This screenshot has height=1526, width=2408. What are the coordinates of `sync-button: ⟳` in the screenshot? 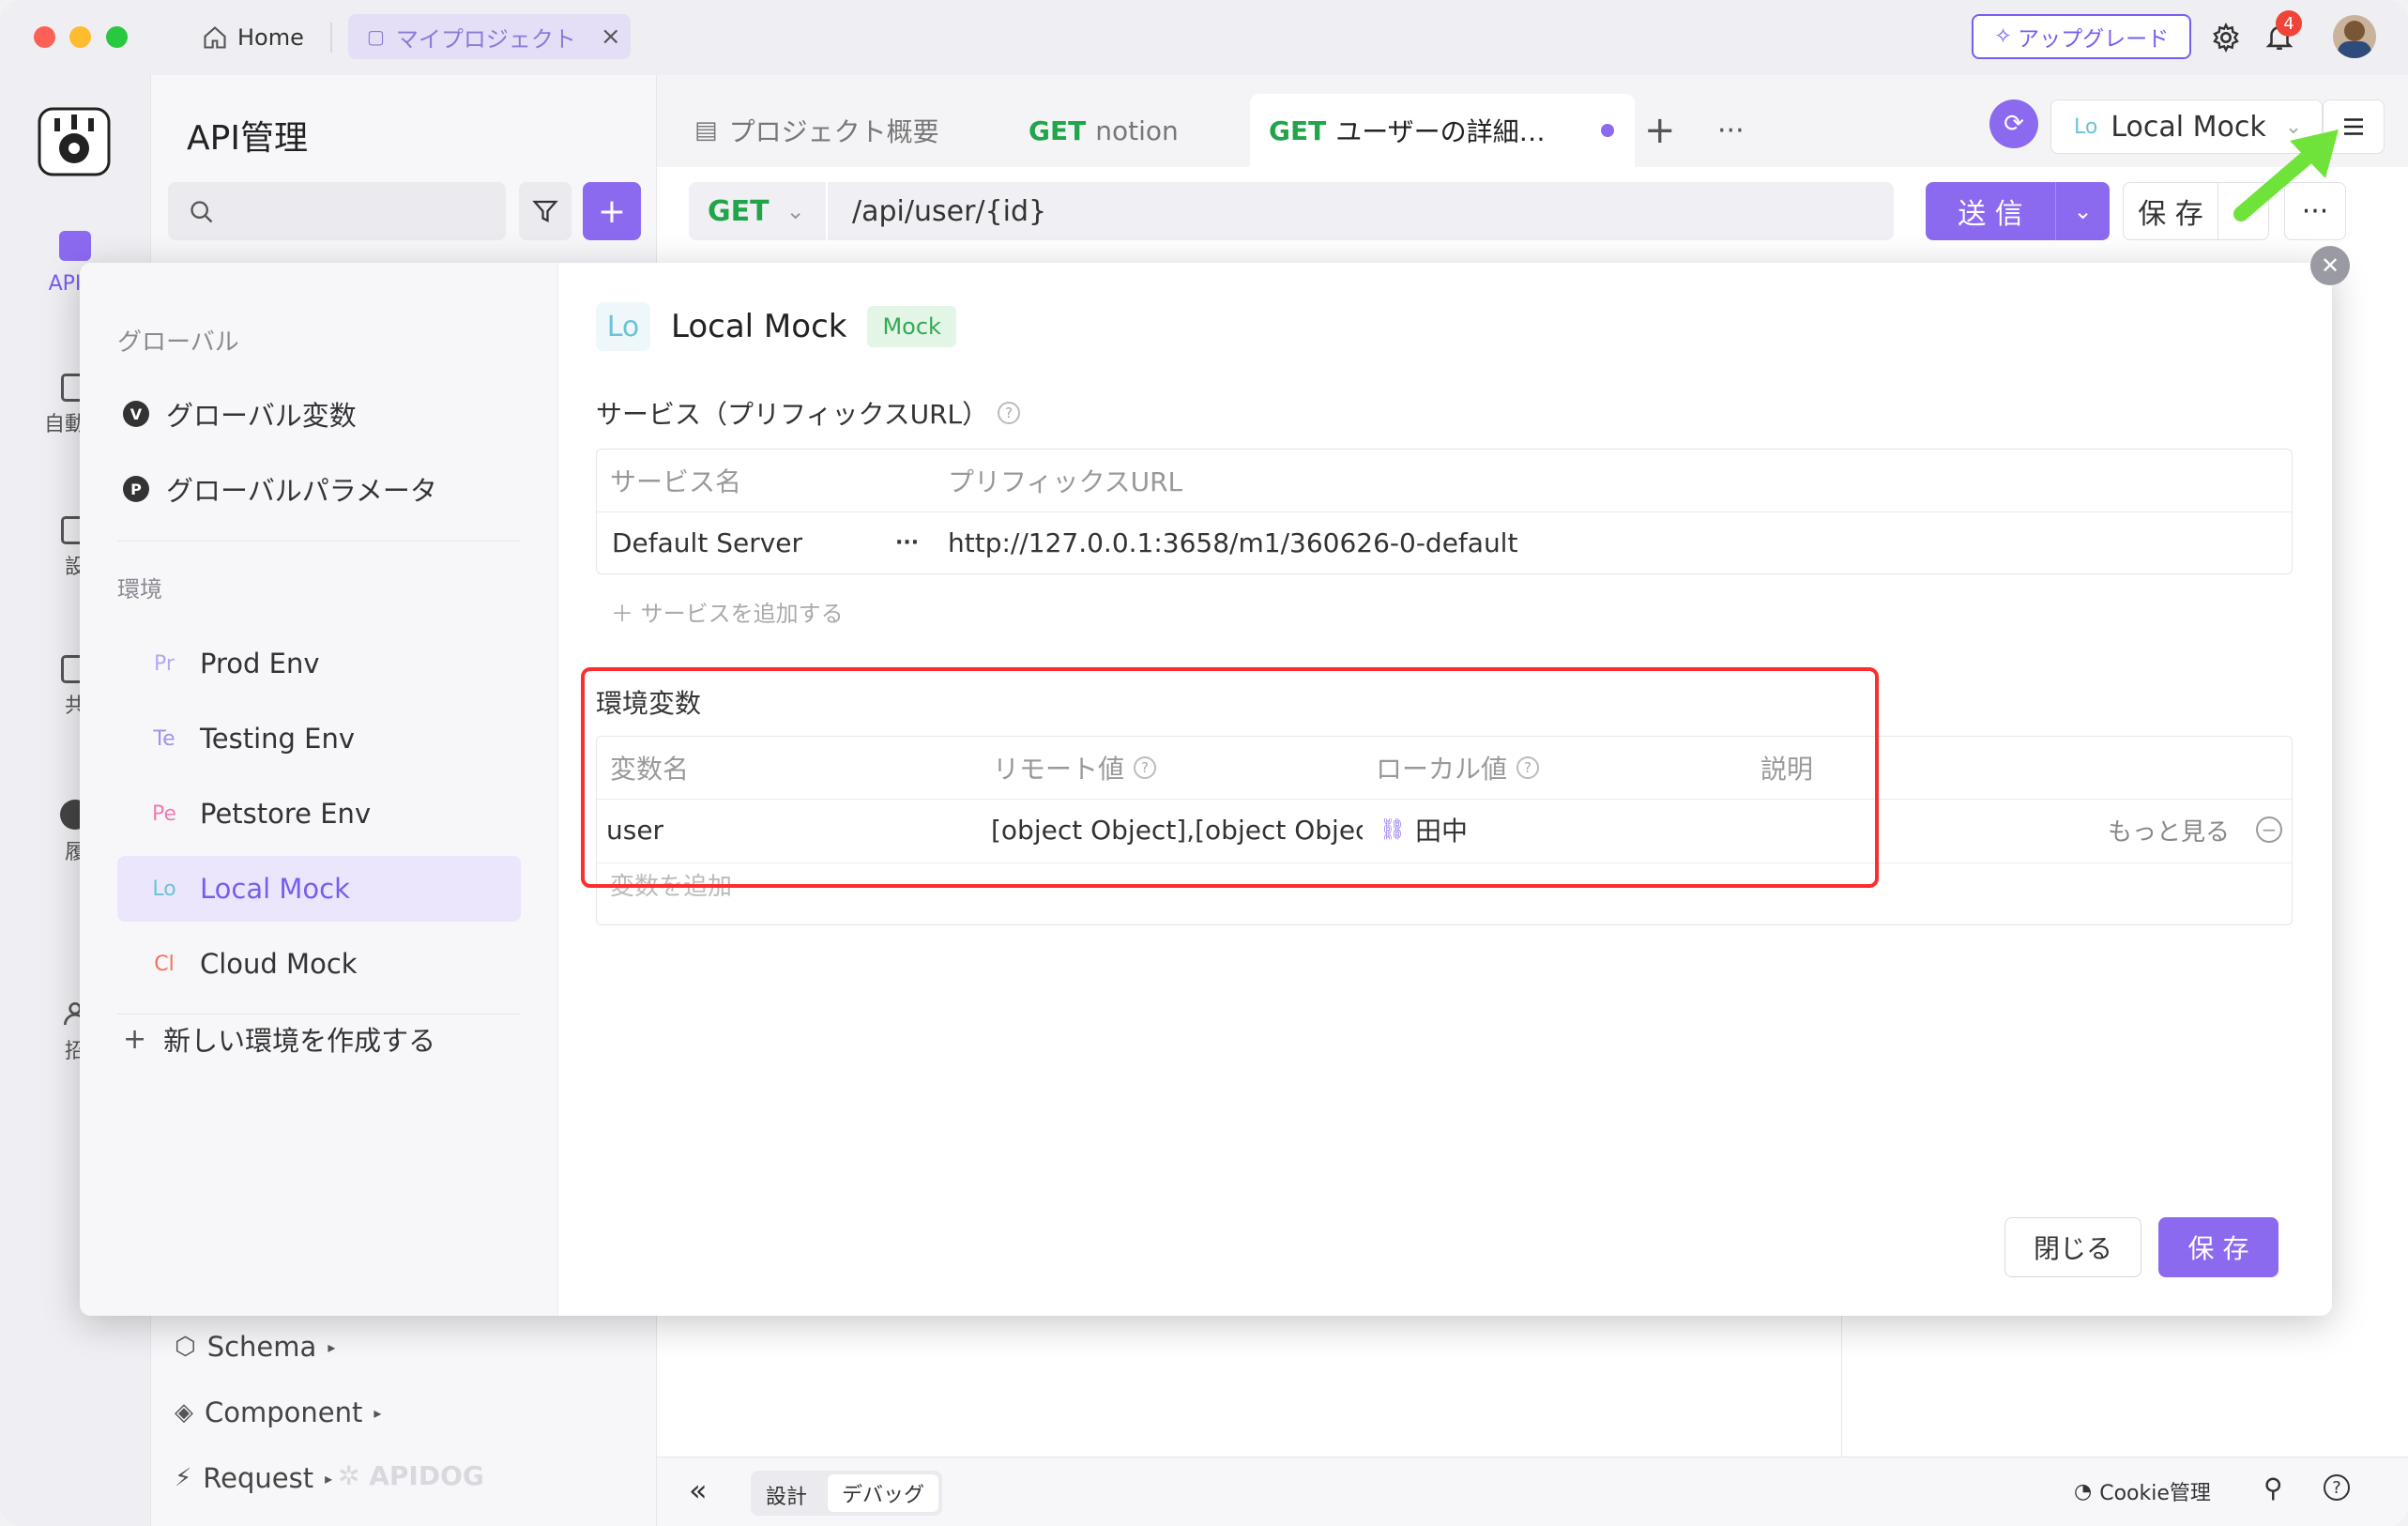 It's located at (2013, 123).